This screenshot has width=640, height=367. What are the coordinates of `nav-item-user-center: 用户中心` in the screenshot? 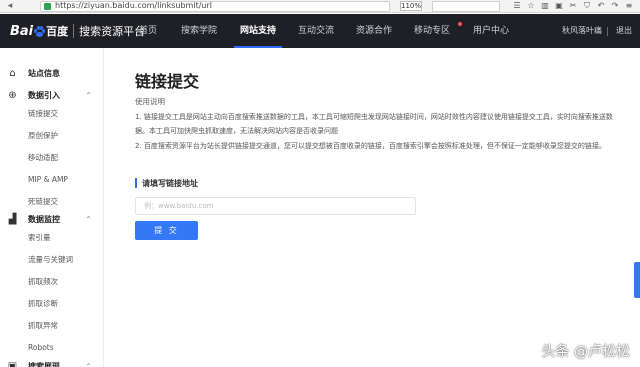 It's located at (491, 31).